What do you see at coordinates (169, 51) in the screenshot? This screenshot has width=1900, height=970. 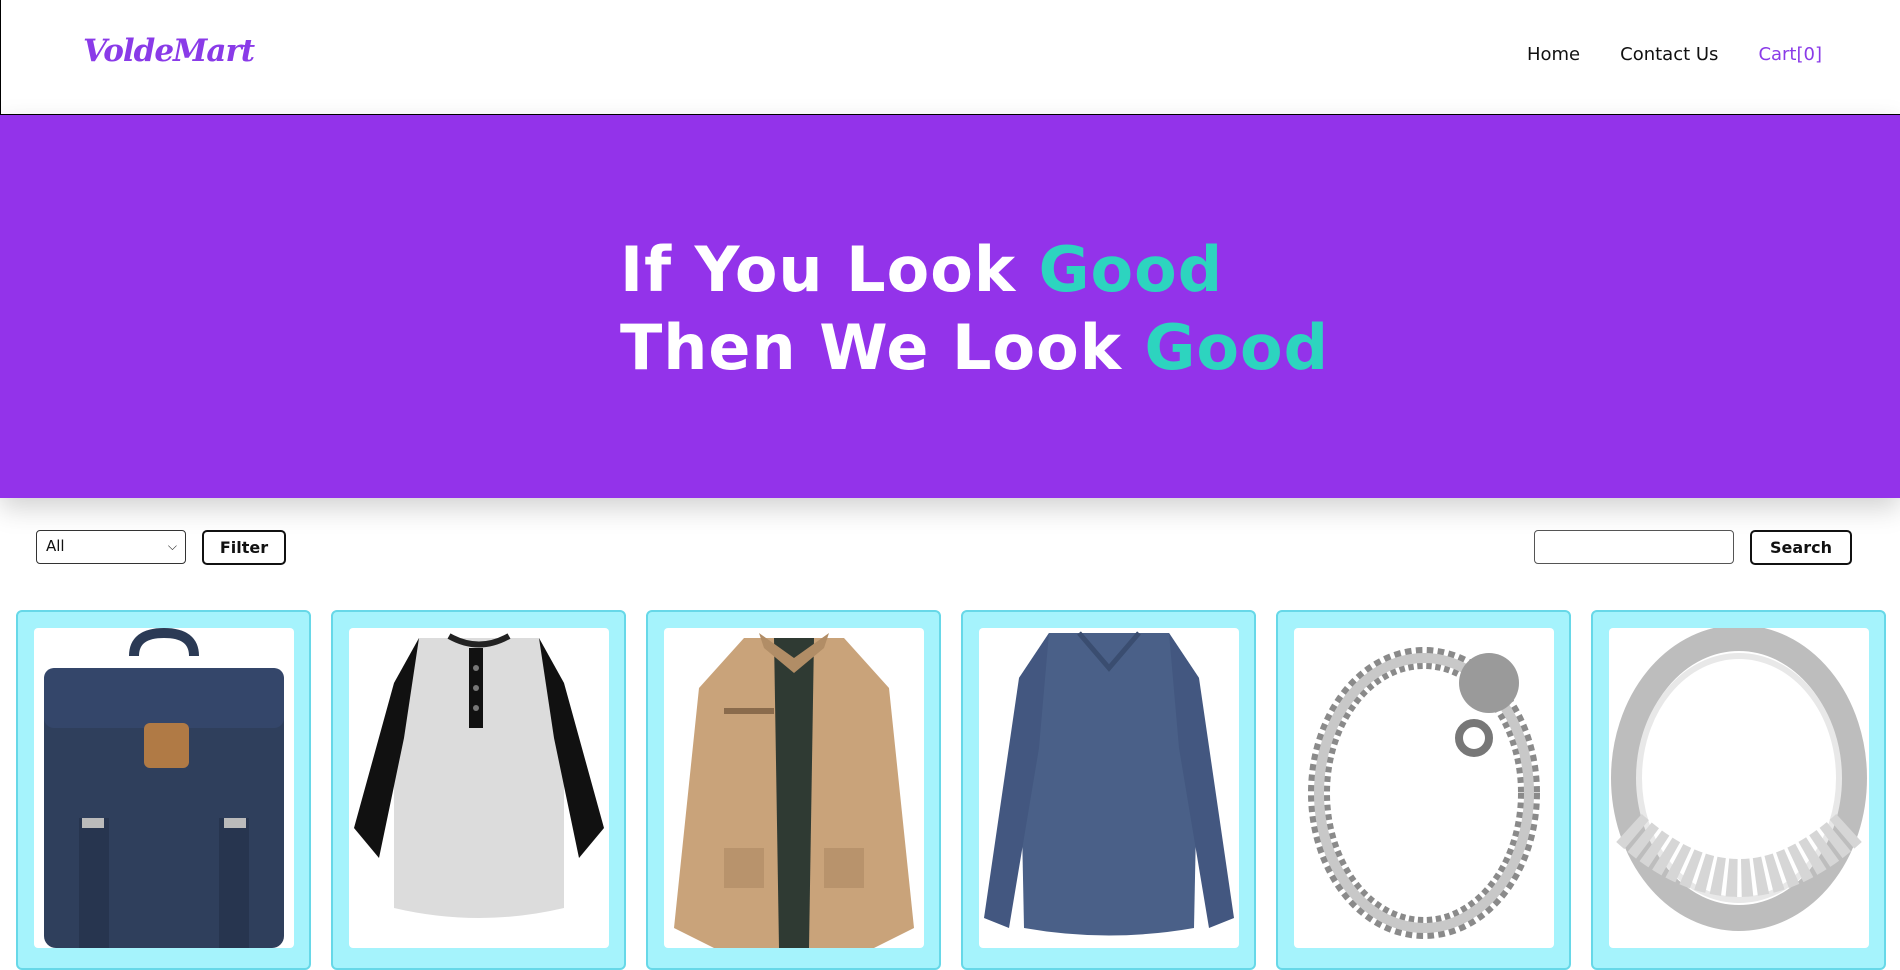 I see `site-logo: VoldeMart` at bounding box center [169, 51].